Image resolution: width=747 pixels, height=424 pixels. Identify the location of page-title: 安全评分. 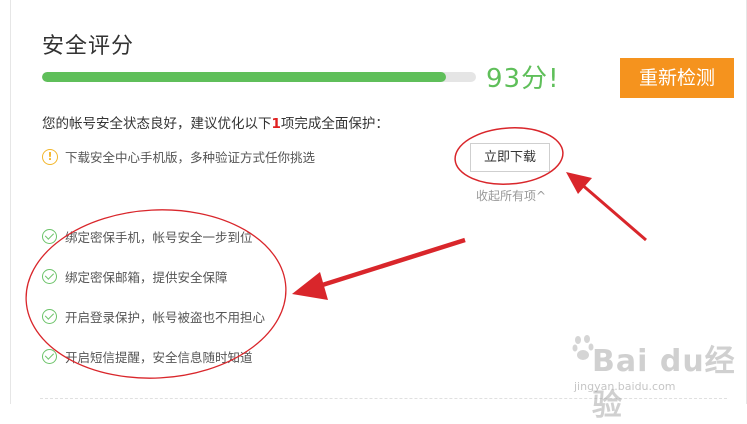
(88, 46).